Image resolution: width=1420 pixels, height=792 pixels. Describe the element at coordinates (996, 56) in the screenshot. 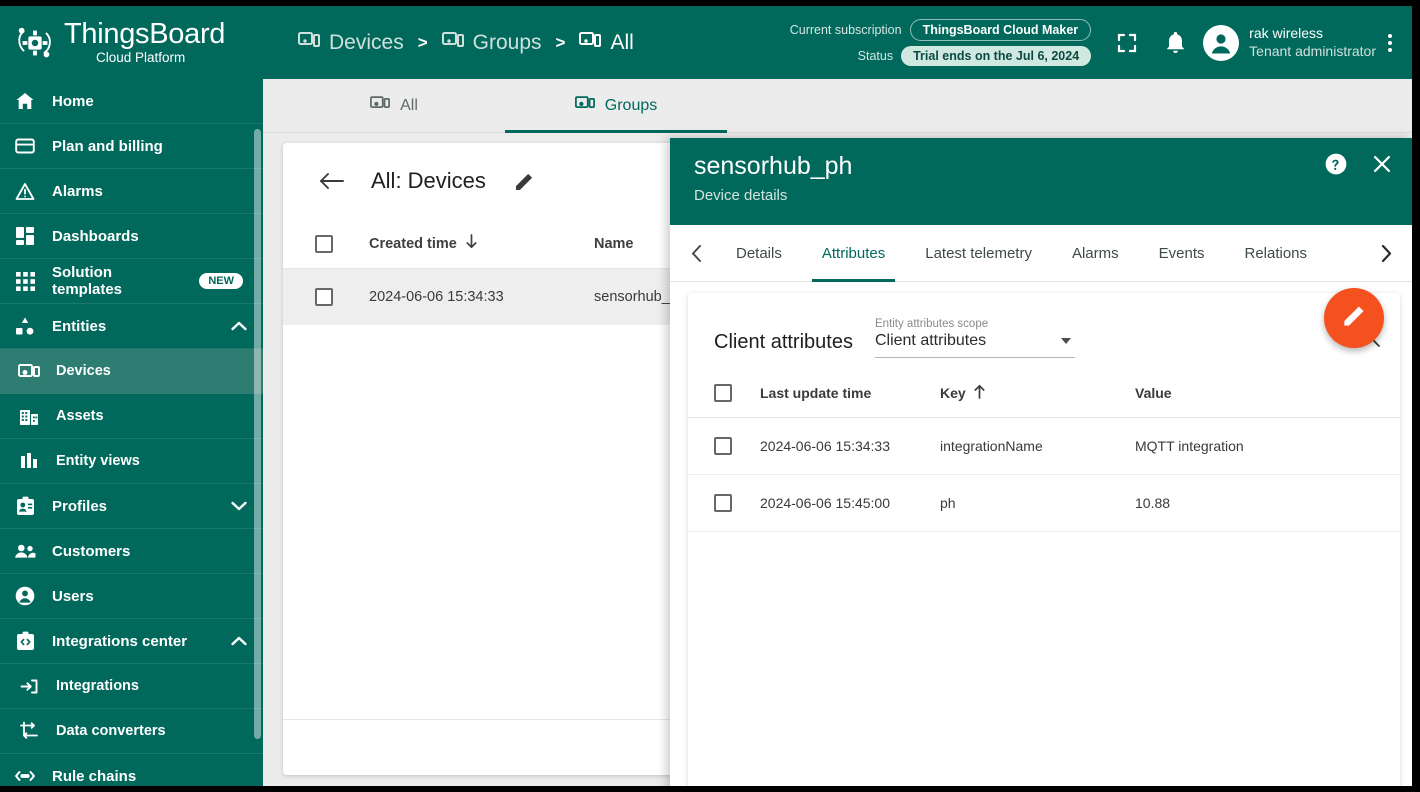

I see `status-badge: Trial ends on the Jul 6, 2024` at that location.